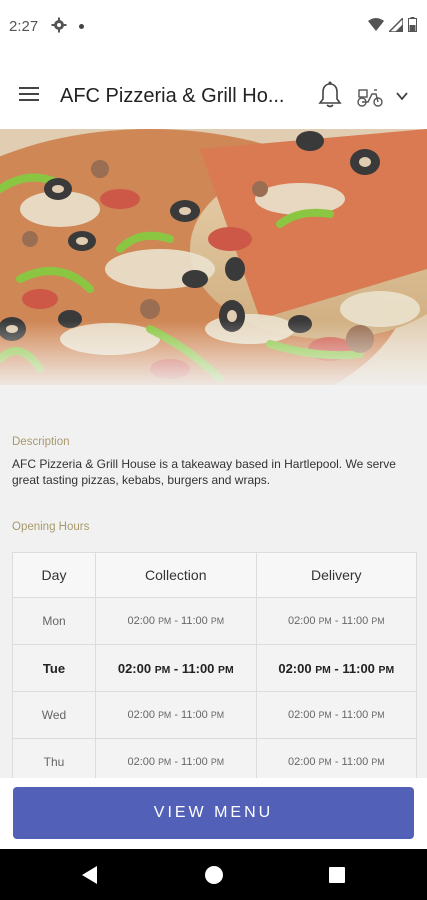 The image size is (427, 900). What do you see at coordinates (24, 26) in the screenshot?
I see `status-time: 2:27` at bounding box center [24, 26].